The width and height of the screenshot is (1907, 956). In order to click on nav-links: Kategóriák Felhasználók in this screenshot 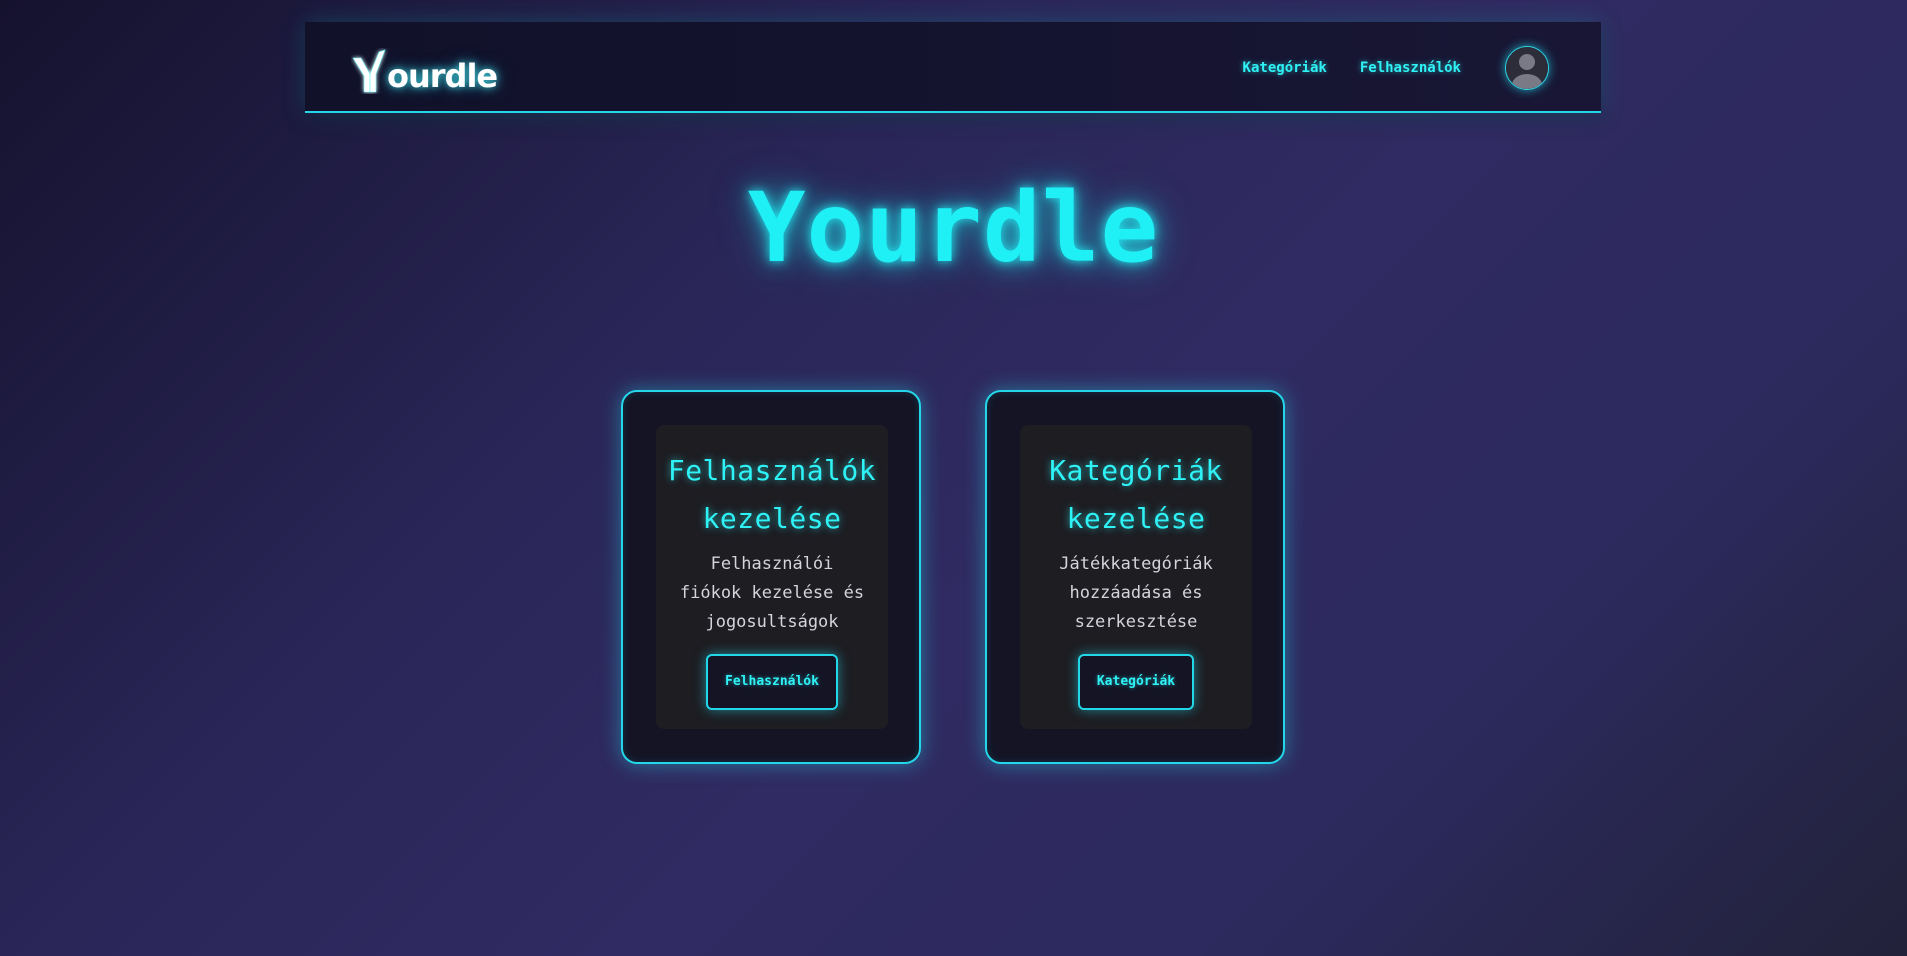, I will do `click(1352, 67)`.